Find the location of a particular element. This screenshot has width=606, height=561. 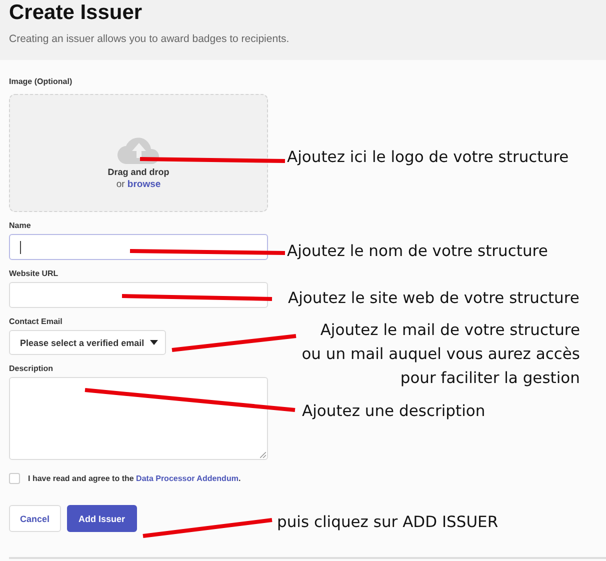

annotation-text: Ajoutez le site web de votre structure is located at coordinates (434, 298).